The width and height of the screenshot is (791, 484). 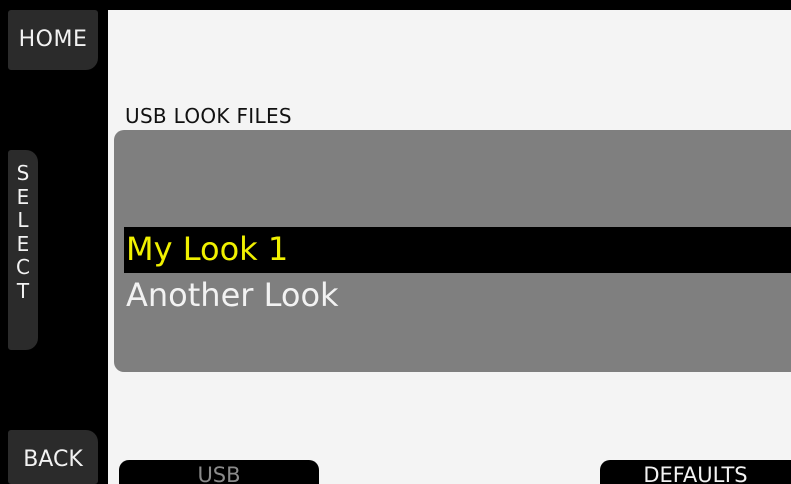 I want to click on usb-button: USB, so click(x=219, y=472).